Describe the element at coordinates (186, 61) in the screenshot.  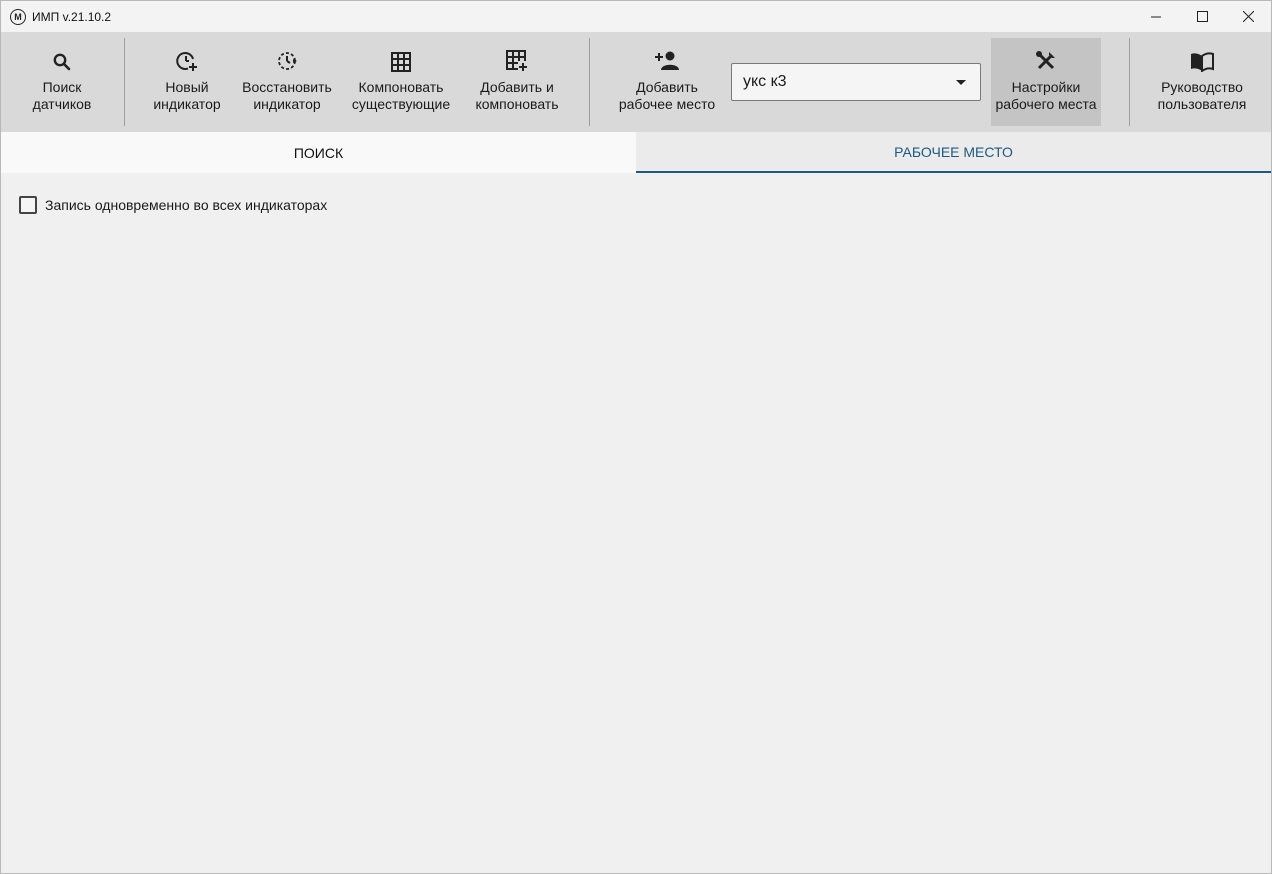
I see `clock-plus-icon` at that location.